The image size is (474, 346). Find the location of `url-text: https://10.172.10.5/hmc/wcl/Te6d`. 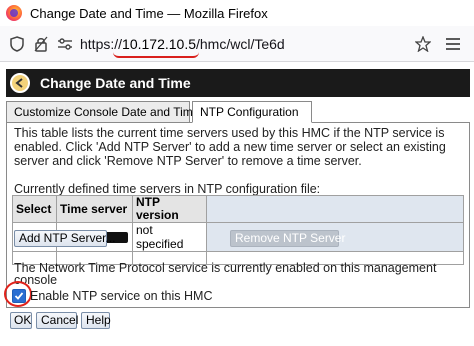

url-text: https://10.172.10.5/hmc/wcl/Te6d is located at coordinates (182, 46).